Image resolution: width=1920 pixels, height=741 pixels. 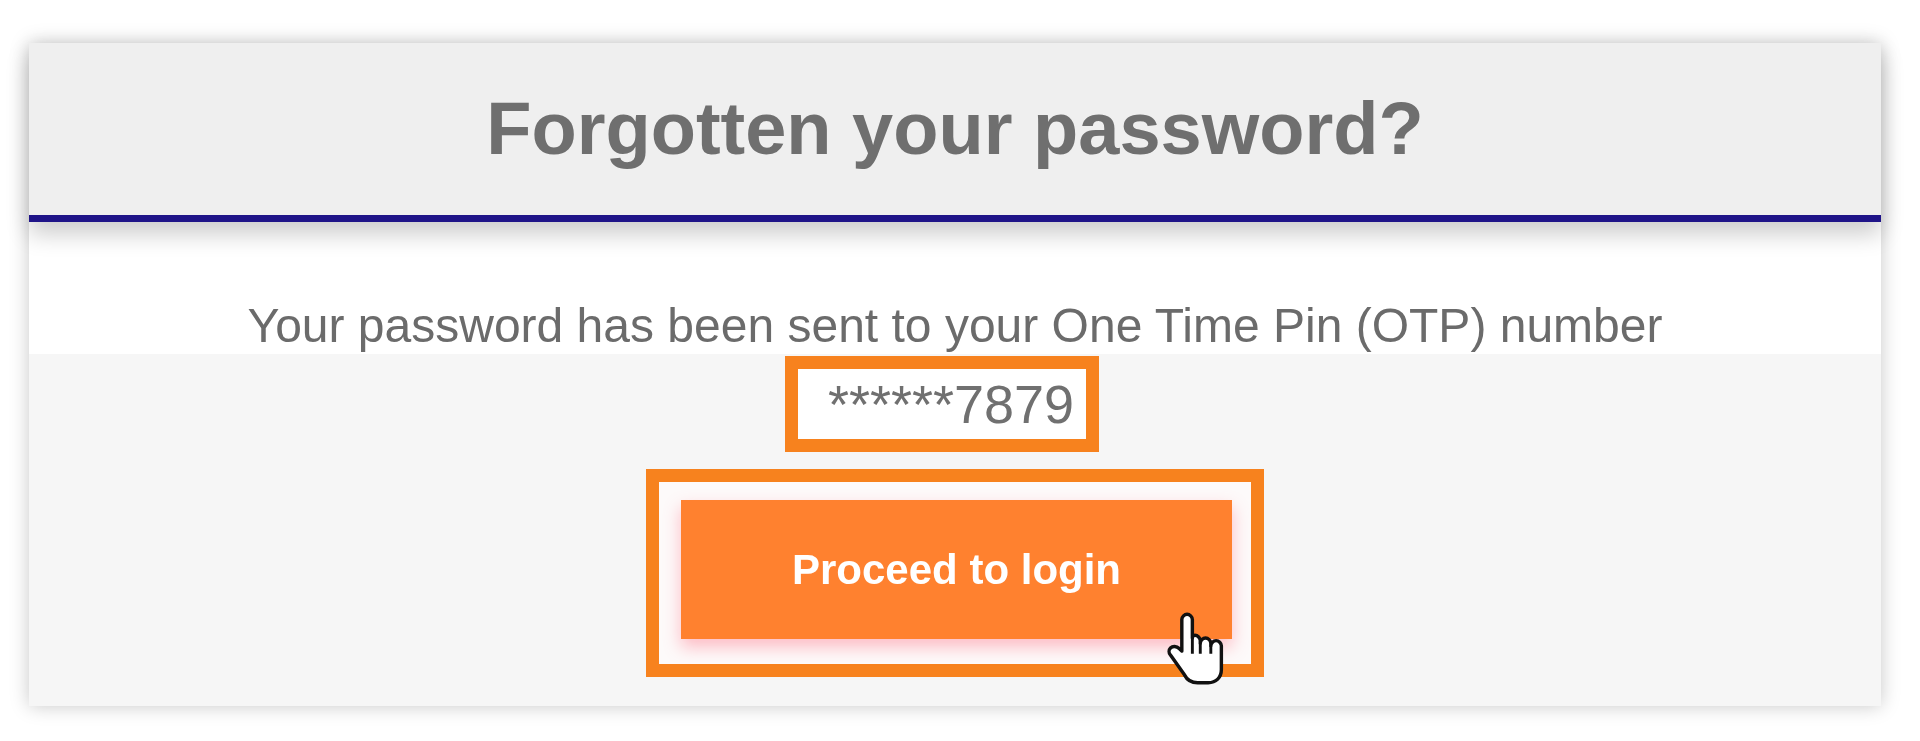 What do you see at coordinates (955, 326) in the screenshot?
I see `message-text: Your password has been sent to your One Time Pin (OTP) number` at bounding box center [955, 326].